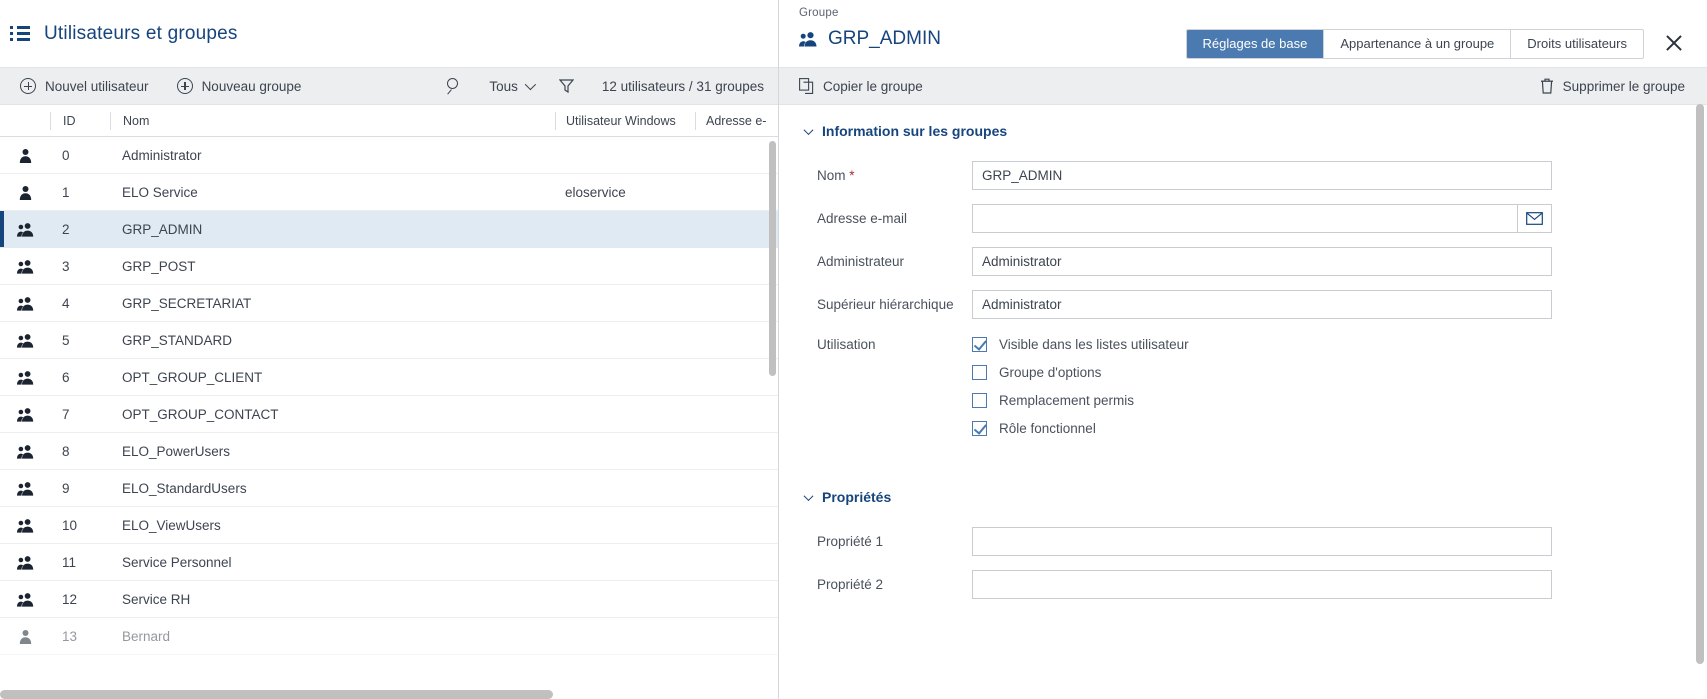  What do you see at coordinates (915, 131) in the screenshot?
I see `section-title: Information sur les groupes` at bounding box center [915, 131].